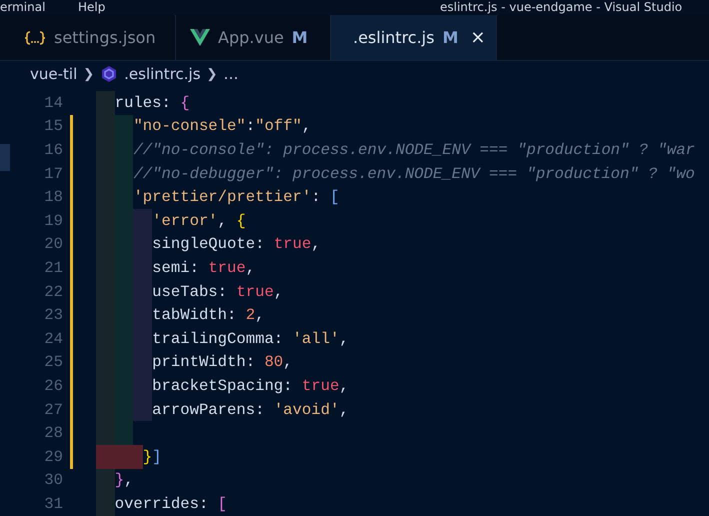  Describe the element at coordinates (223, 385) in the screenshot. I see `code-token: bracketSpacing:` at that location.